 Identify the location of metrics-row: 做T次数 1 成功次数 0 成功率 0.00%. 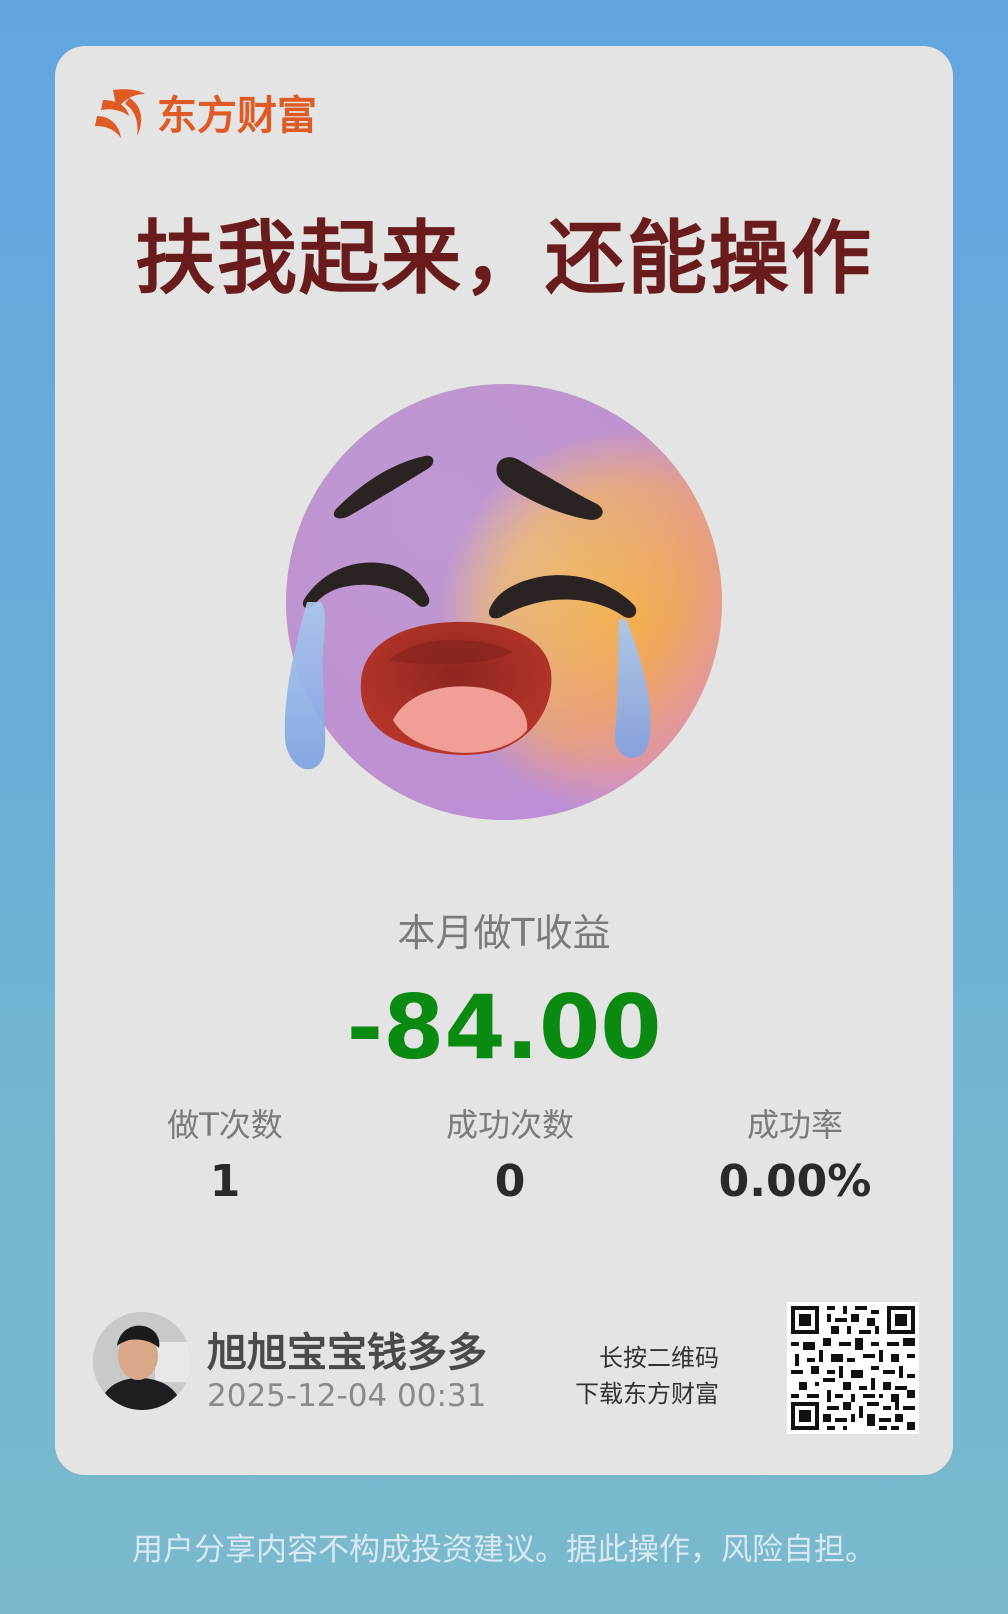
(510, 1153).